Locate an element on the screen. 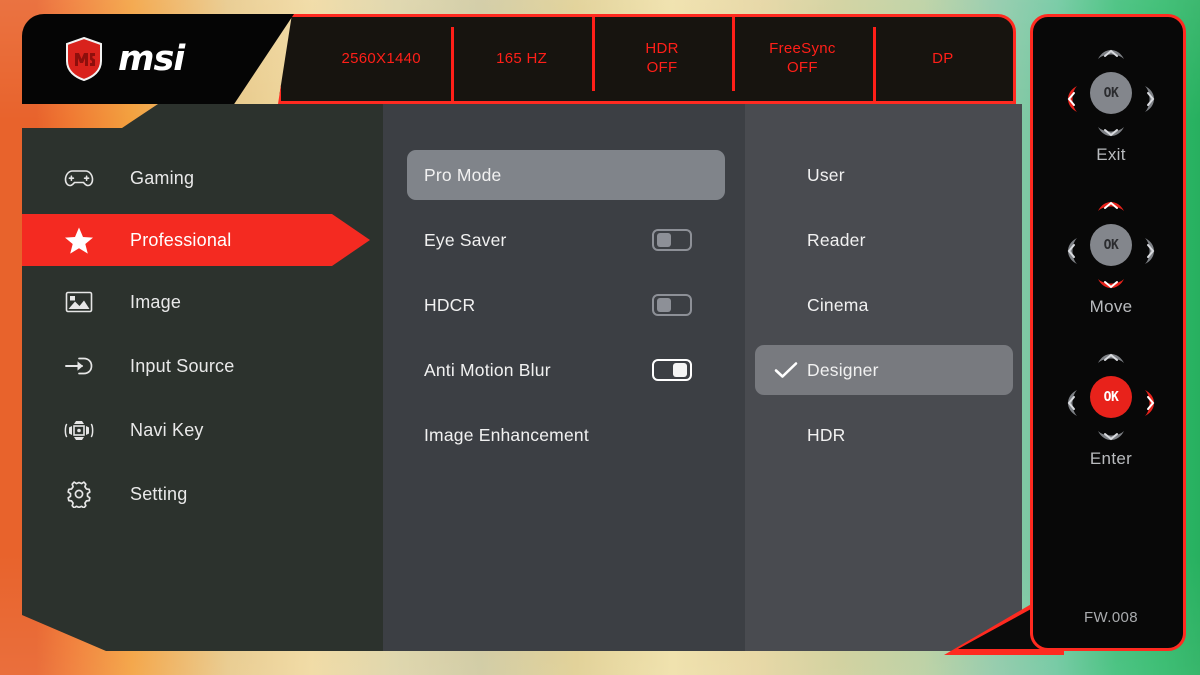 Image resolution: width=1200 pixels, height=675 pixels. sidebar-item-input-source: Input Source is located at coordinates (202, 366).